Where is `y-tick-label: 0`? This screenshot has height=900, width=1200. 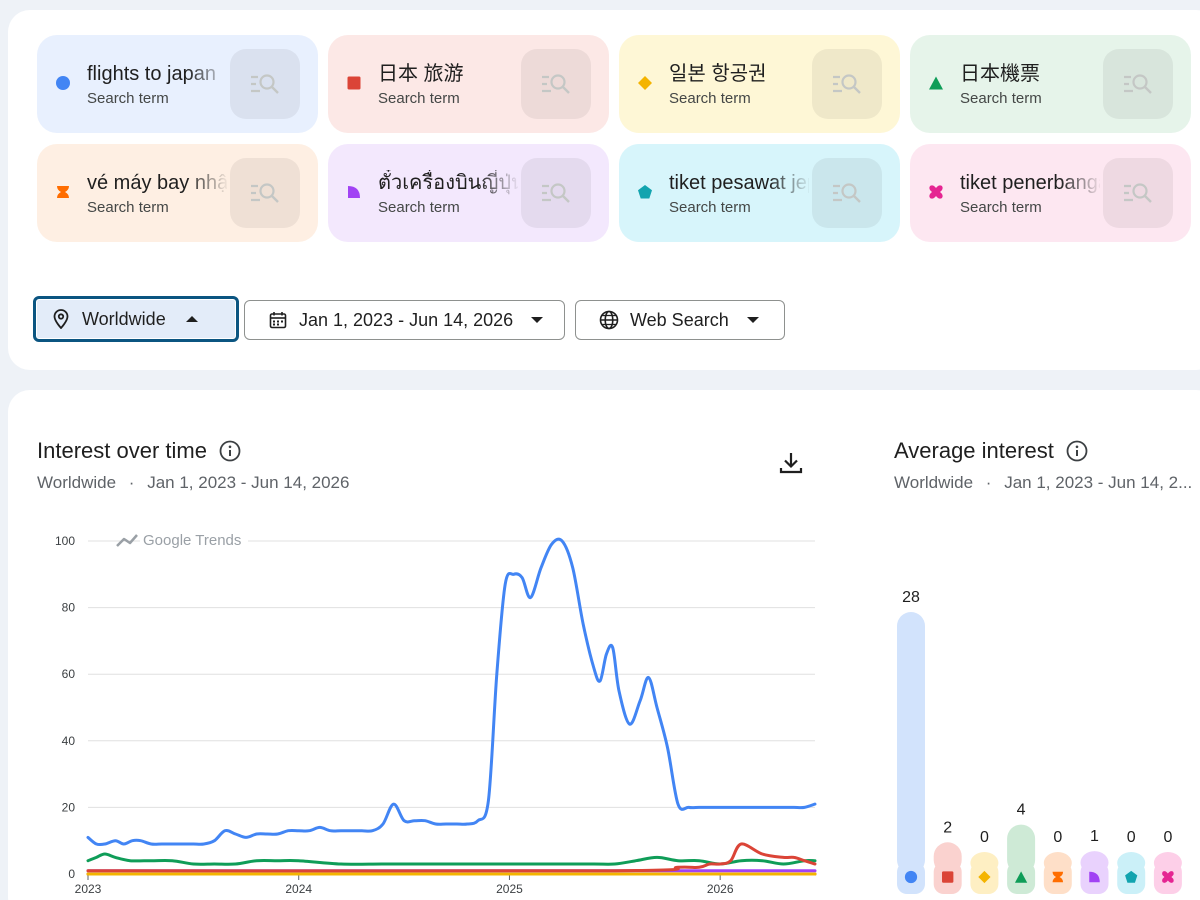
y-tick-label: 0 is located at coordinates (71, 874).